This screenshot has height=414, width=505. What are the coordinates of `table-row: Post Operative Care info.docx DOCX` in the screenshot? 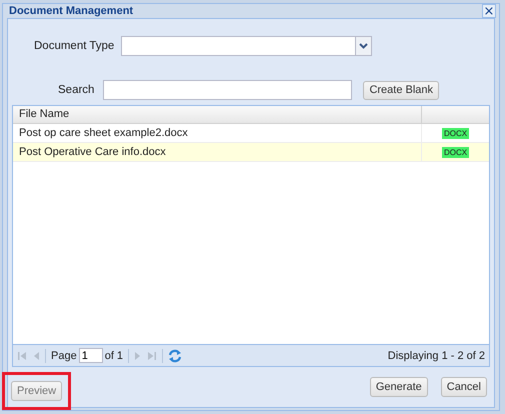 It's located at (251, 152).